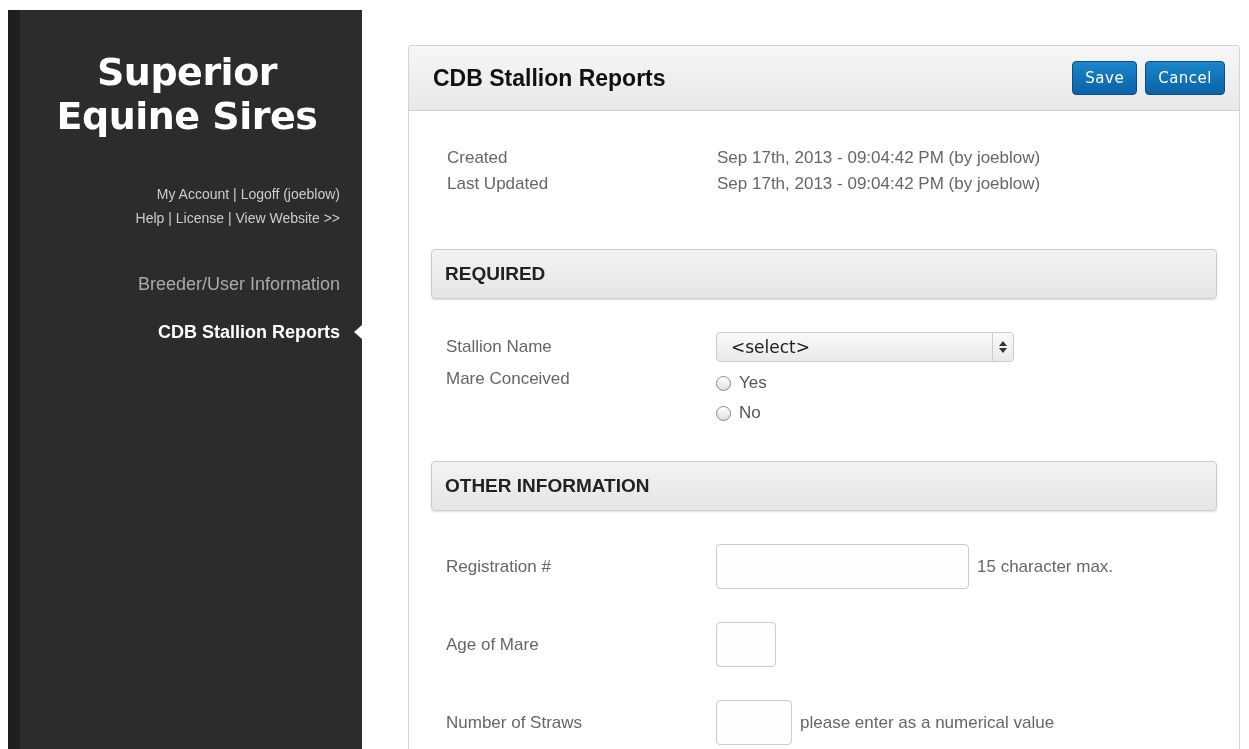  Describe the element at coordinates (1105, 78) in the screenshot. I see `save-button: Save` at that location.